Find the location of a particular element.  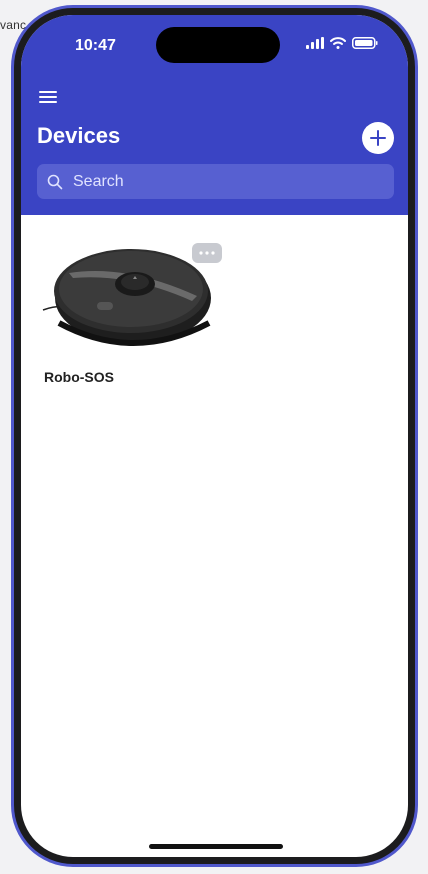

ellipsis-icon is located at coordinates (207, 253).